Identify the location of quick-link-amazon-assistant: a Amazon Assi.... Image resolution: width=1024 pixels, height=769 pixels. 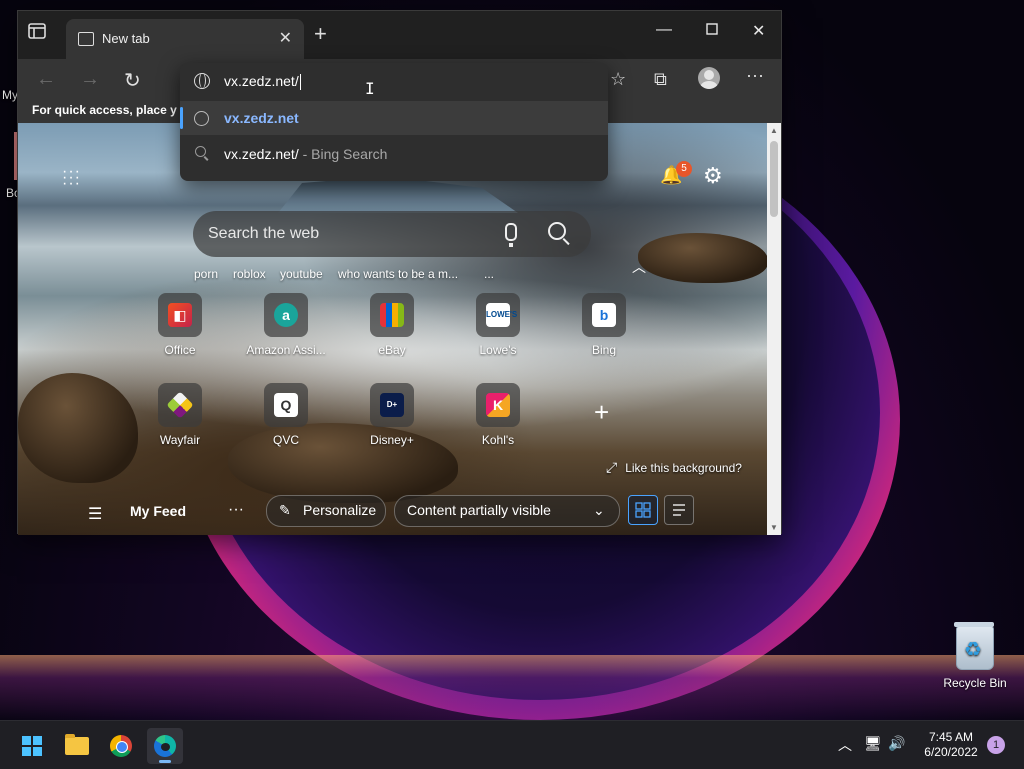
(286, 325).